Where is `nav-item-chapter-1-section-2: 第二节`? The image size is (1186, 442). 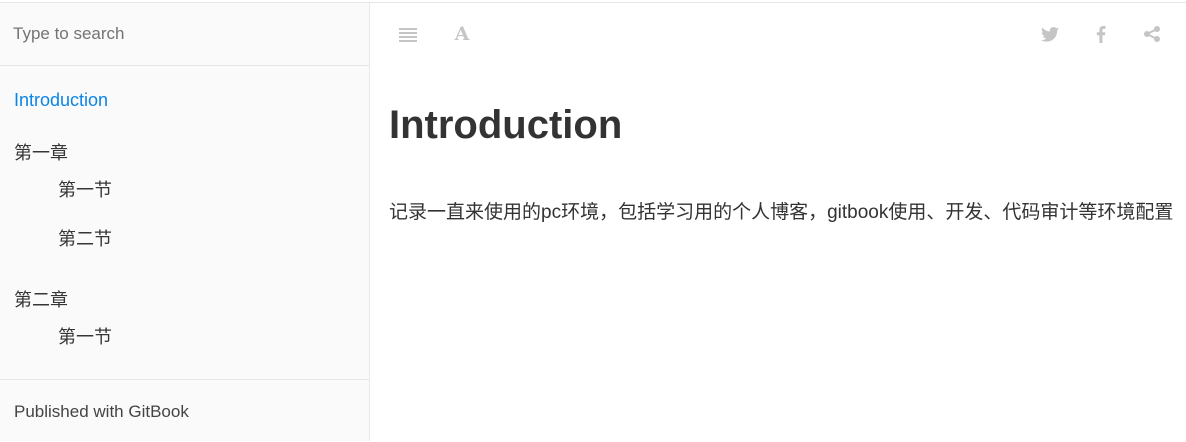
nav-item-chapter-1-section-2: 第二节 is located at coordinates (85, 238).